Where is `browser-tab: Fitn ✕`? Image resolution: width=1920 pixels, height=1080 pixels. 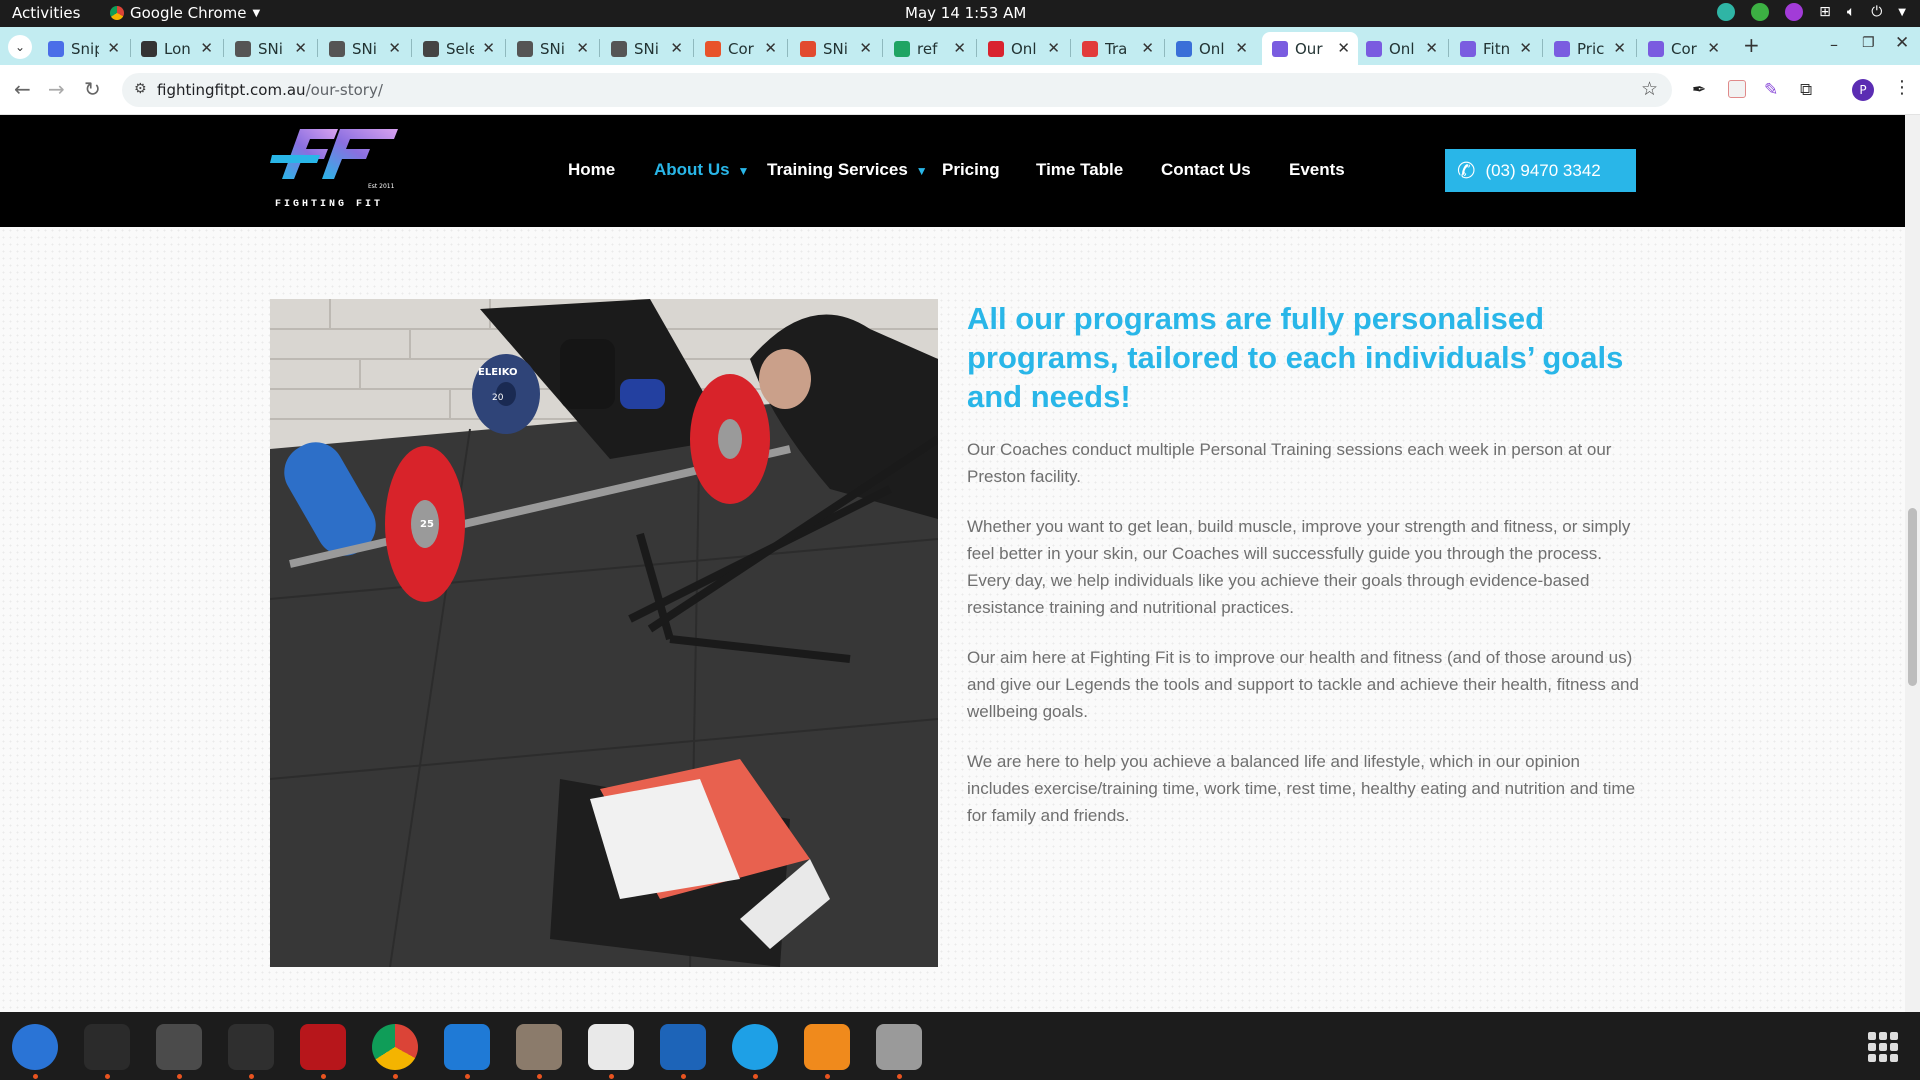 browser-tab: Fitn ✕ is located at coordinates (1495, 48).